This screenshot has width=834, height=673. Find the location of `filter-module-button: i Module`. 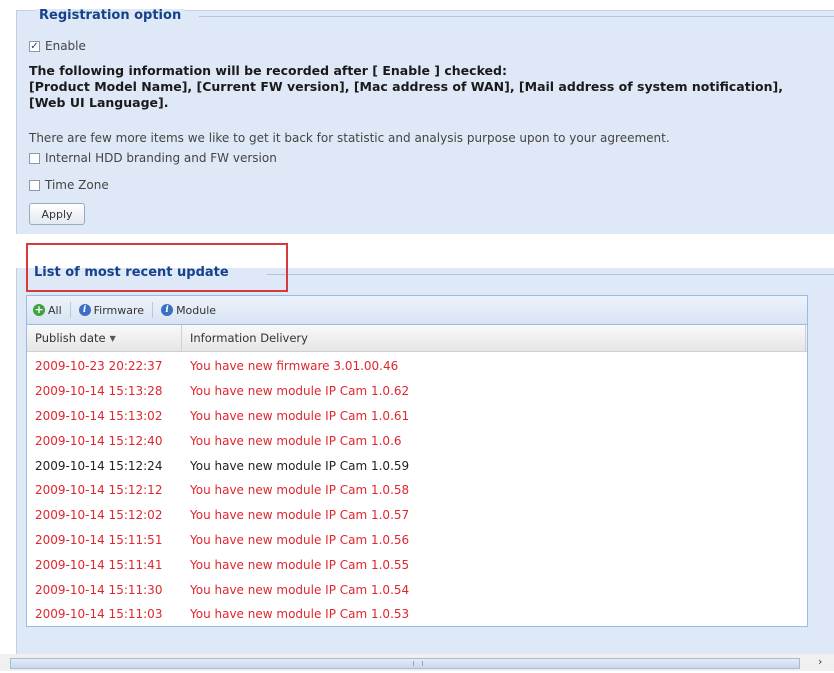

filter-module-button: i Module is located at coordinates (188, 310).